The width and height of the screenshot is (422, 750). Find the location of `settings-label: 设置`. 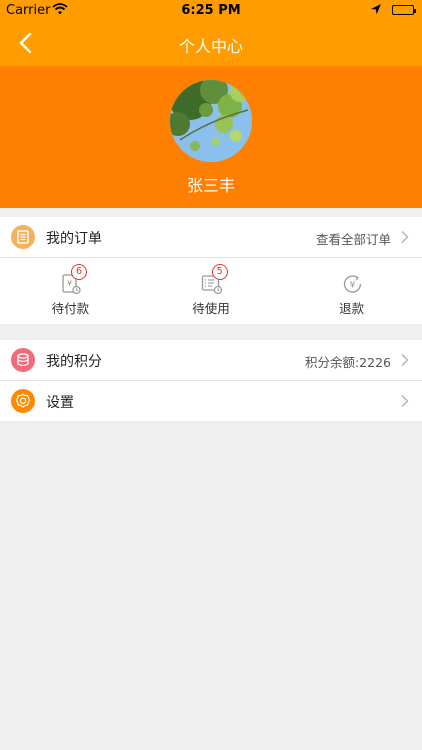

settings-label: 设置 is located at coordinates (60, 403).